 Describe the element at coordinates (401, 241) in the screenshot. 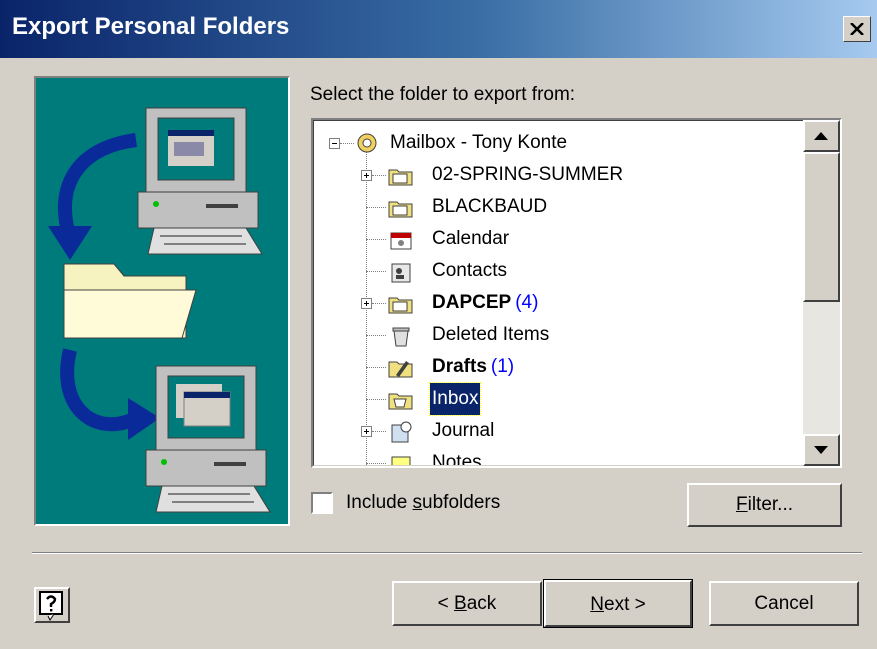

I see `calendar-icon` at that location.